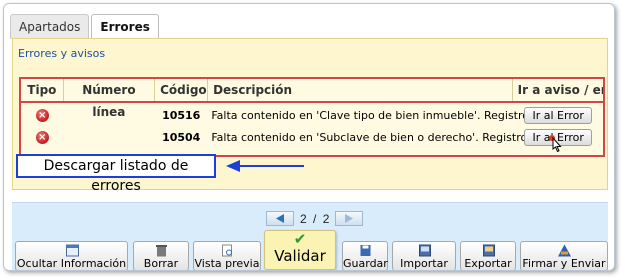 The width and height of the screenshot is (621, 277). What do you see at coordinates (227, 250) in the screenshot?
I see `preview-icon` at bounding box center [227, 250].